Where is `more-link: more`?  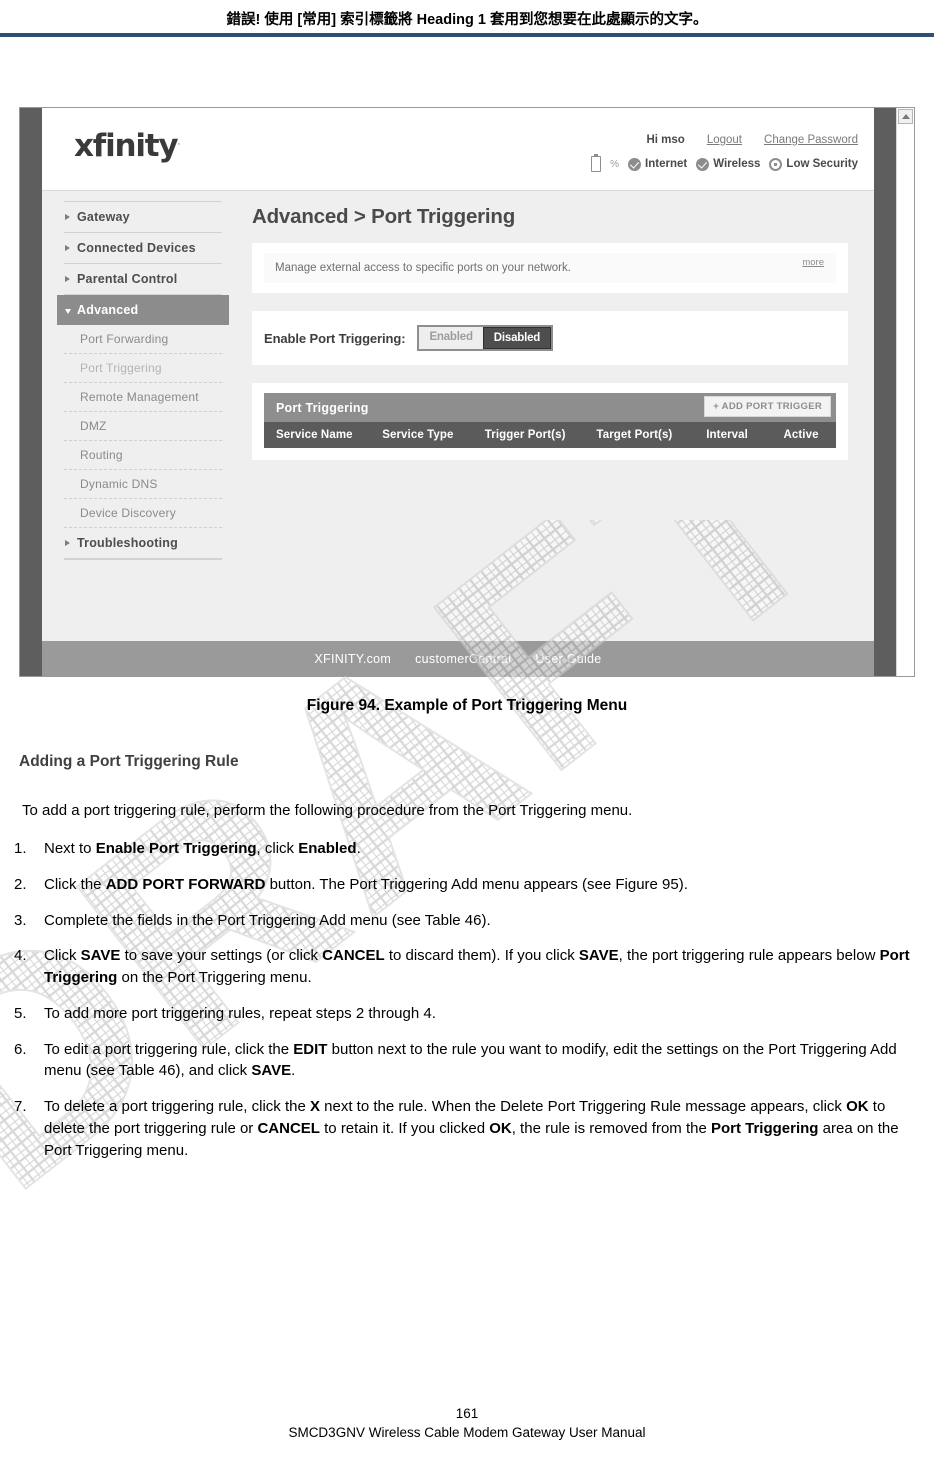
more-link: more is located at coordinates (813, 262).